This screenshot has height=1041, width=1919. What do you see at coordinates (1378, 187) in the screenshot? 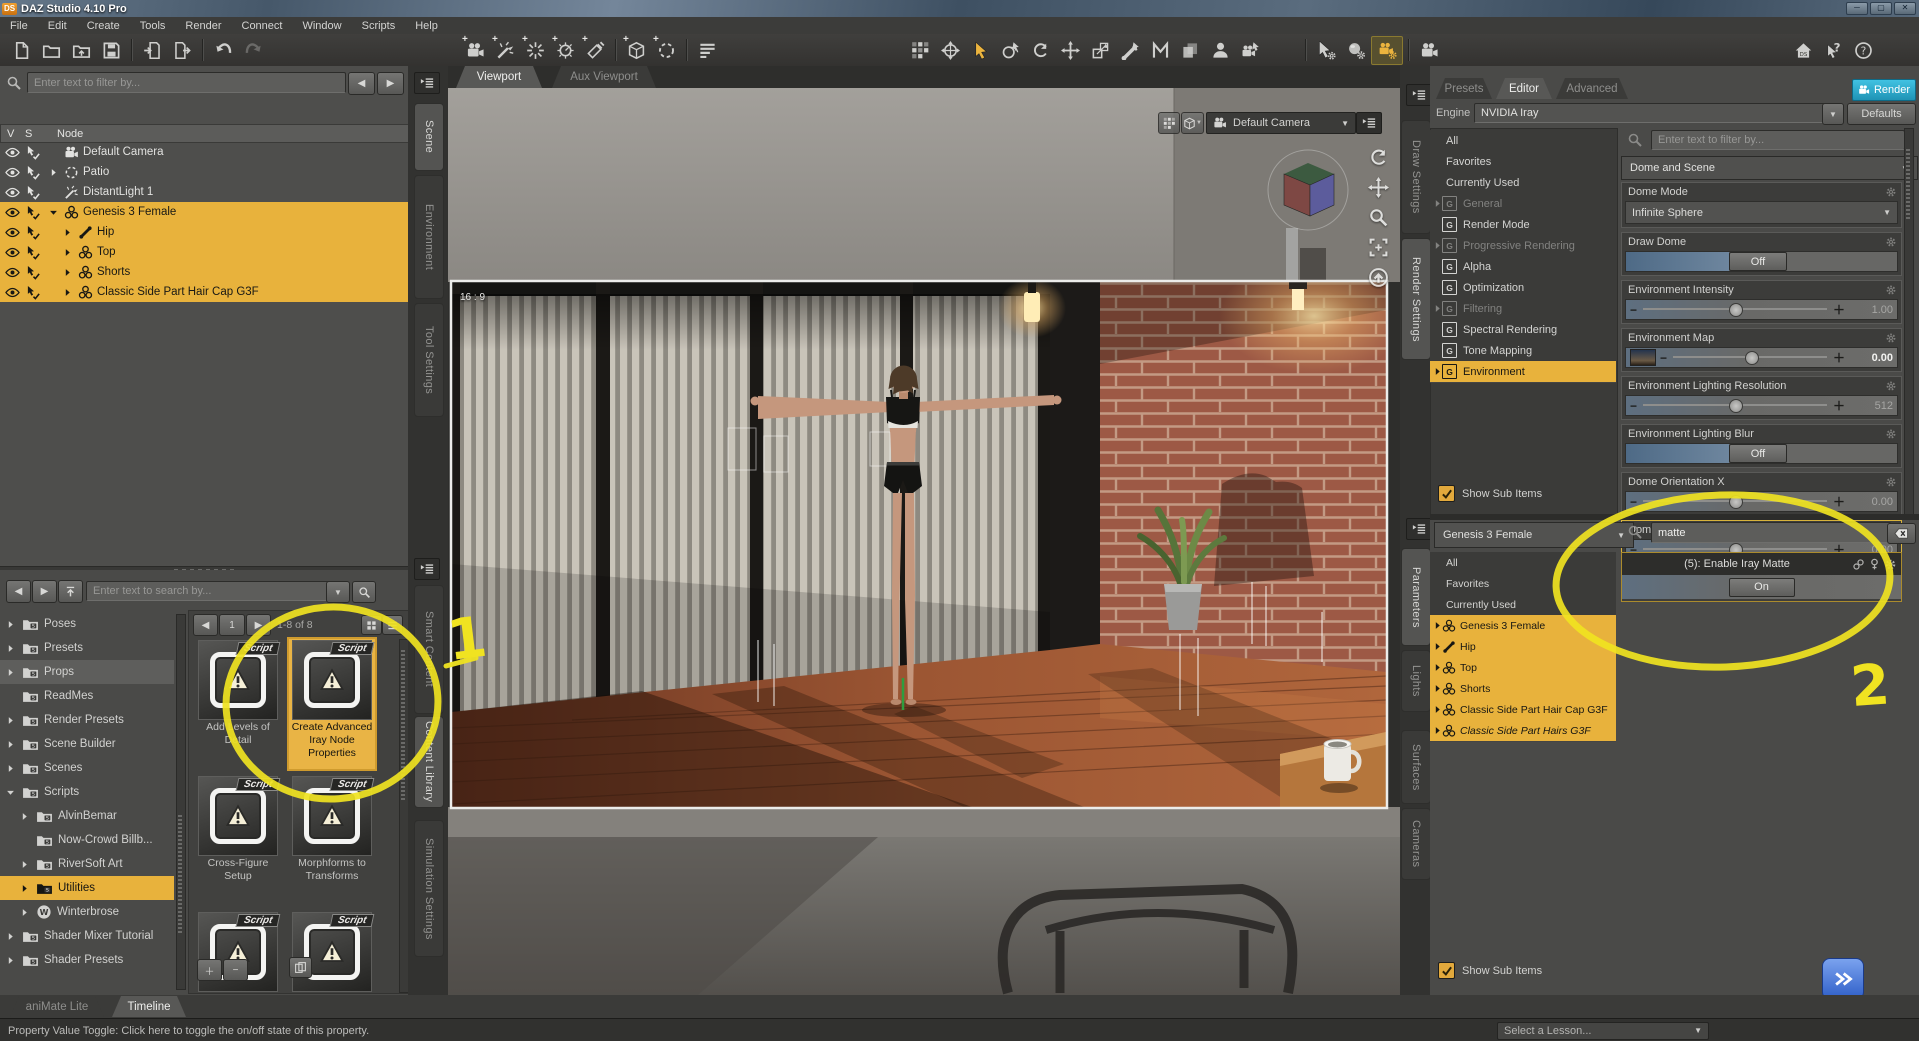
I see `pan-tool-icon` at bounding box center [1378, 187].